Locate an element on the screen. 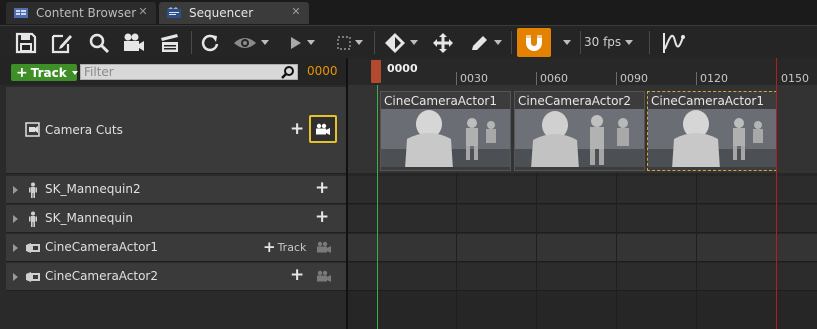  save-as-button is located at coordinates (62, 42).